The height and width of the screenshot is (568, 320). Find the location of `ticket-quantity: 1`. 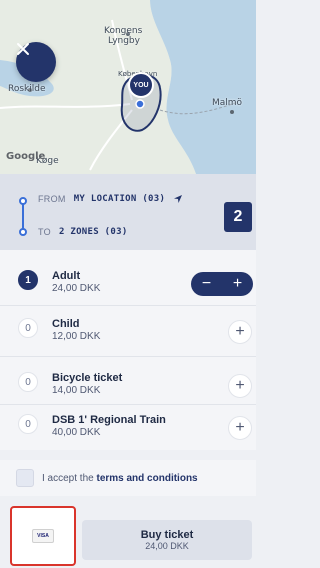

ticket-quantity: 1 is located at coordinates (28, 280).